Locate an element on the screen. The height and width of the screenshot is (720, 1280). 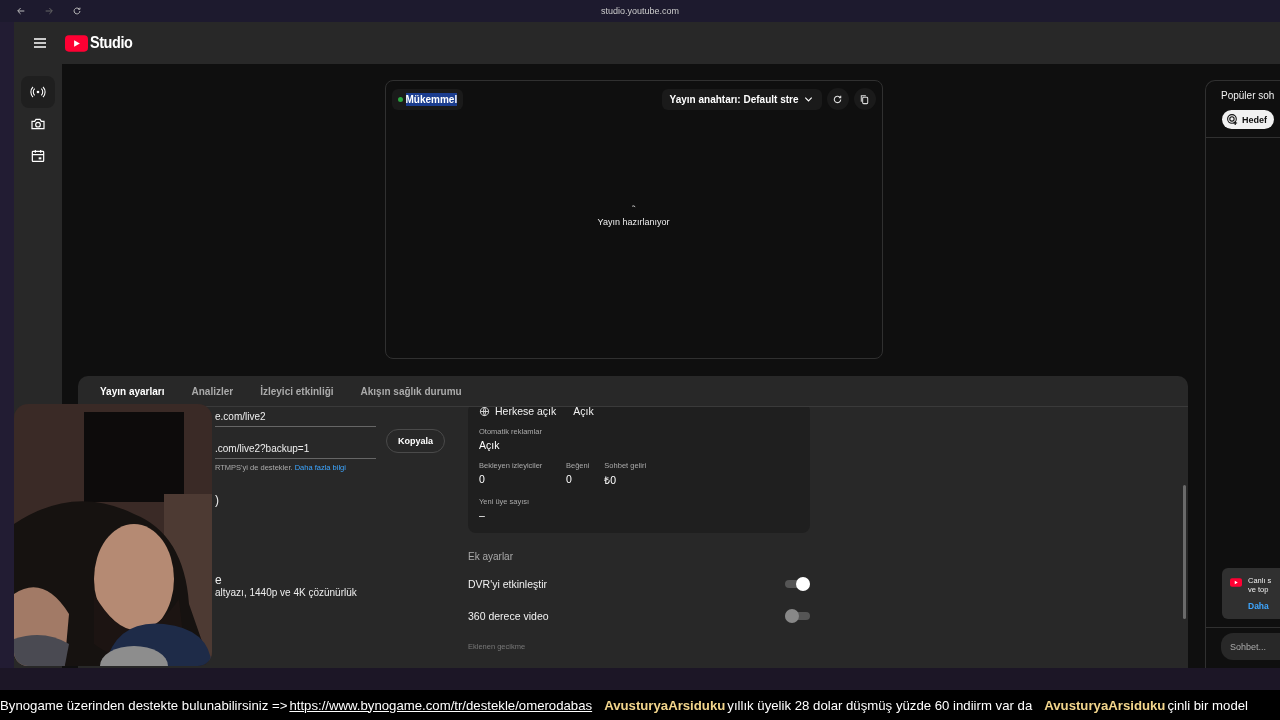
goal-chip: Hedef is located at coordinates (1248, 119).